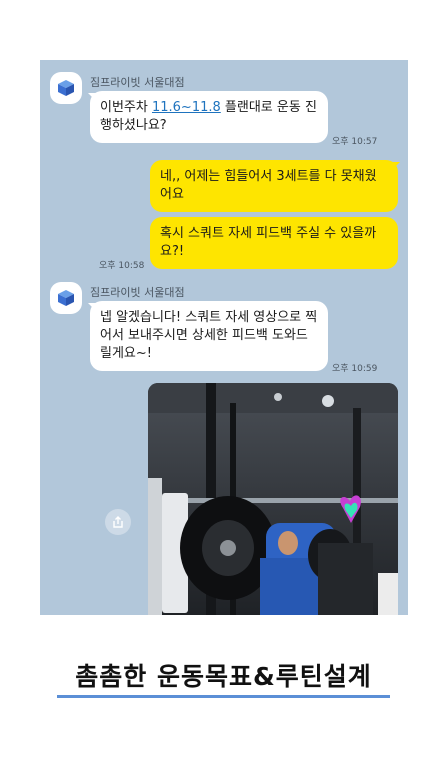 Image resolution: width=447 pixels, height=768 pixels. What do you see at coordinates (274, 243) in the screenshot?
I see `outgoing-message: 혹시 스쿼트 자세 피드백 주실 수 있을까 요?!` at bounding box center [274, 243].